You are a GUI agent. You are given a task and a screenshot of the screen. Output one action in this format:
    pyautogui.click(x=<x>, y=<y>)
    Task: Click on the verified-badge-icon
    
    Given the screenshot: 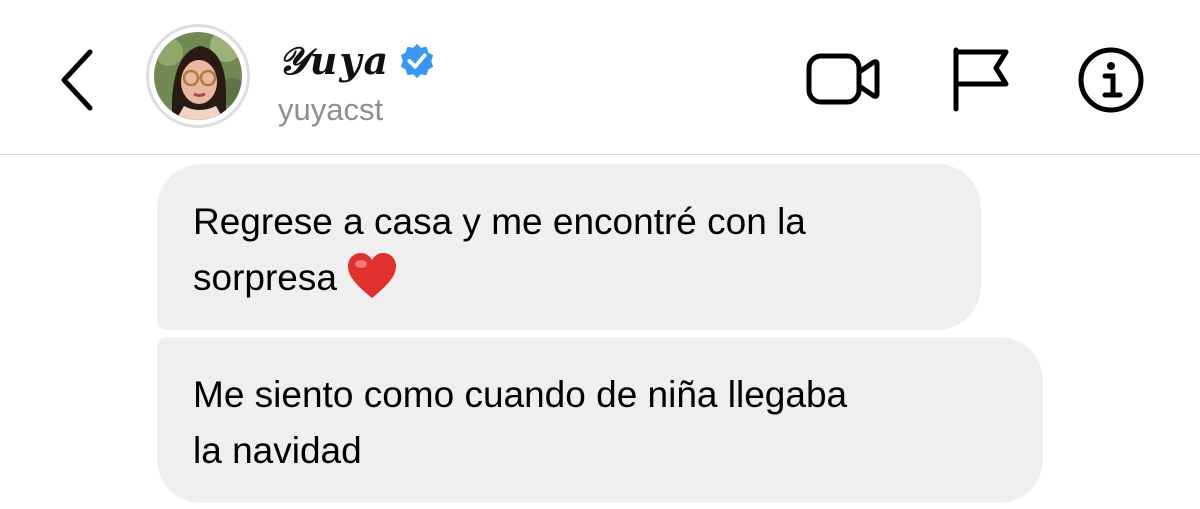 What is the action you would take?
    pyautogui.click(x=417, y=61)
    